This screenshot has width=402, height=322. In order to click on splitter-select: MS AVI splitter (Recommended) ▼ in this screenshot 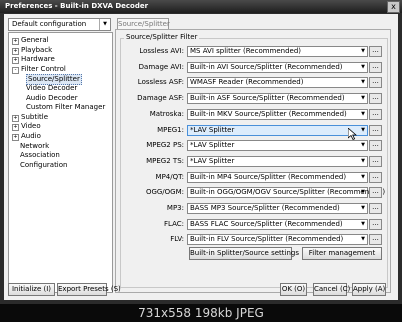, I will do `click(277, 51)`.